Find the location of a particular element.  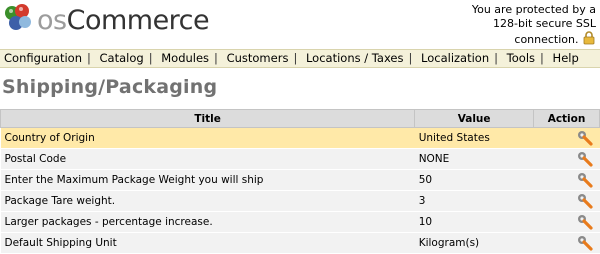

ssl-line-1: You are protected by a is located at coordinates (533, 9).